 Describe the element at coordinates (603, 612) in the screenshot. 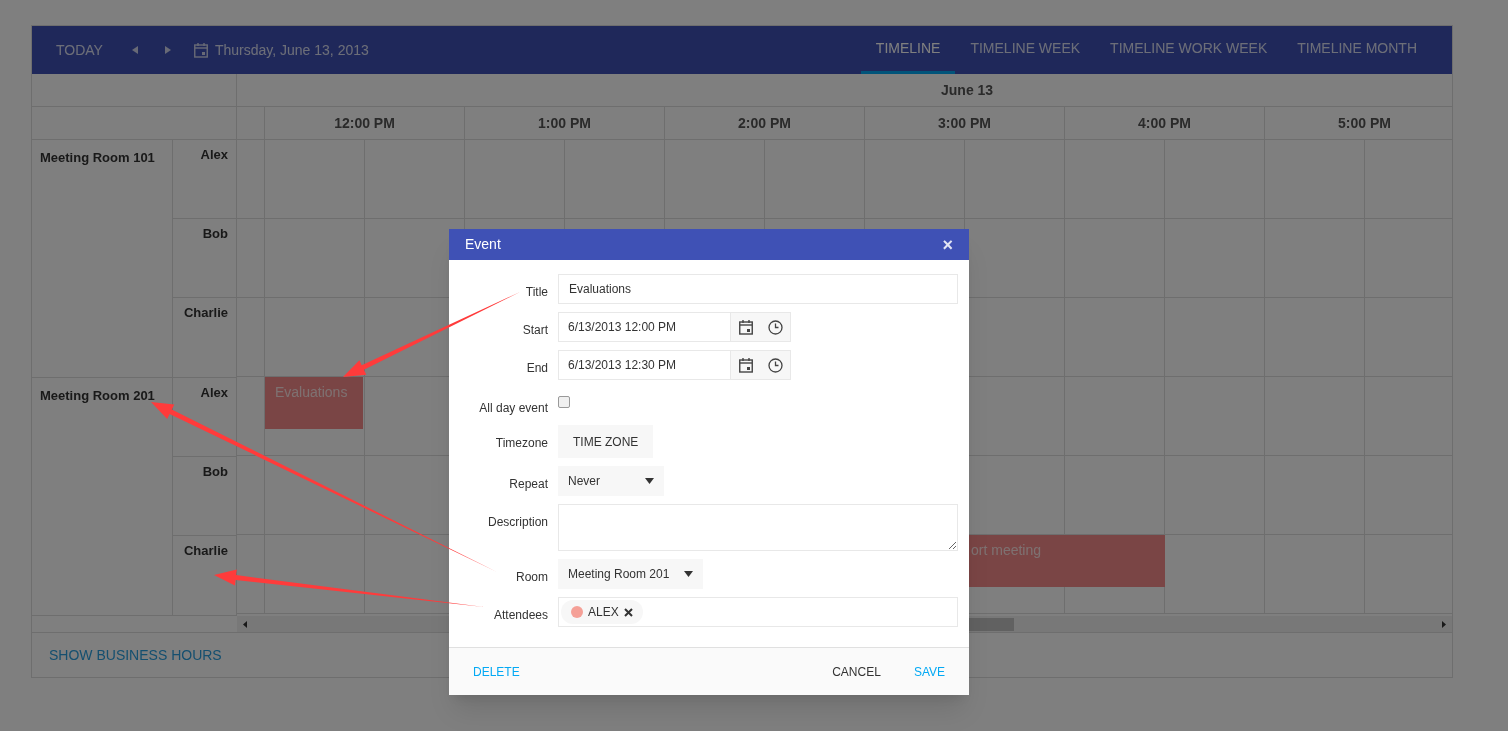

I see `chip-label: ALEX` at that location.